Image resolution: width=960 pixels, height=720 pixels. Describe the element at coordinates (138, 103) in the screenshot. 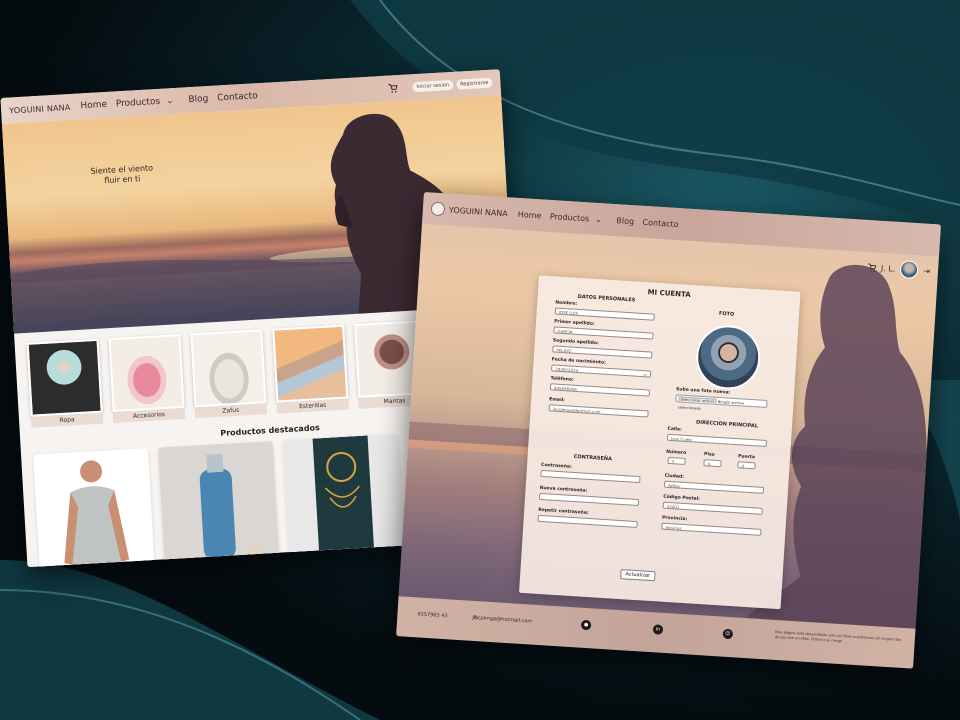

I see `nav-productos-label: Productos` at that location.